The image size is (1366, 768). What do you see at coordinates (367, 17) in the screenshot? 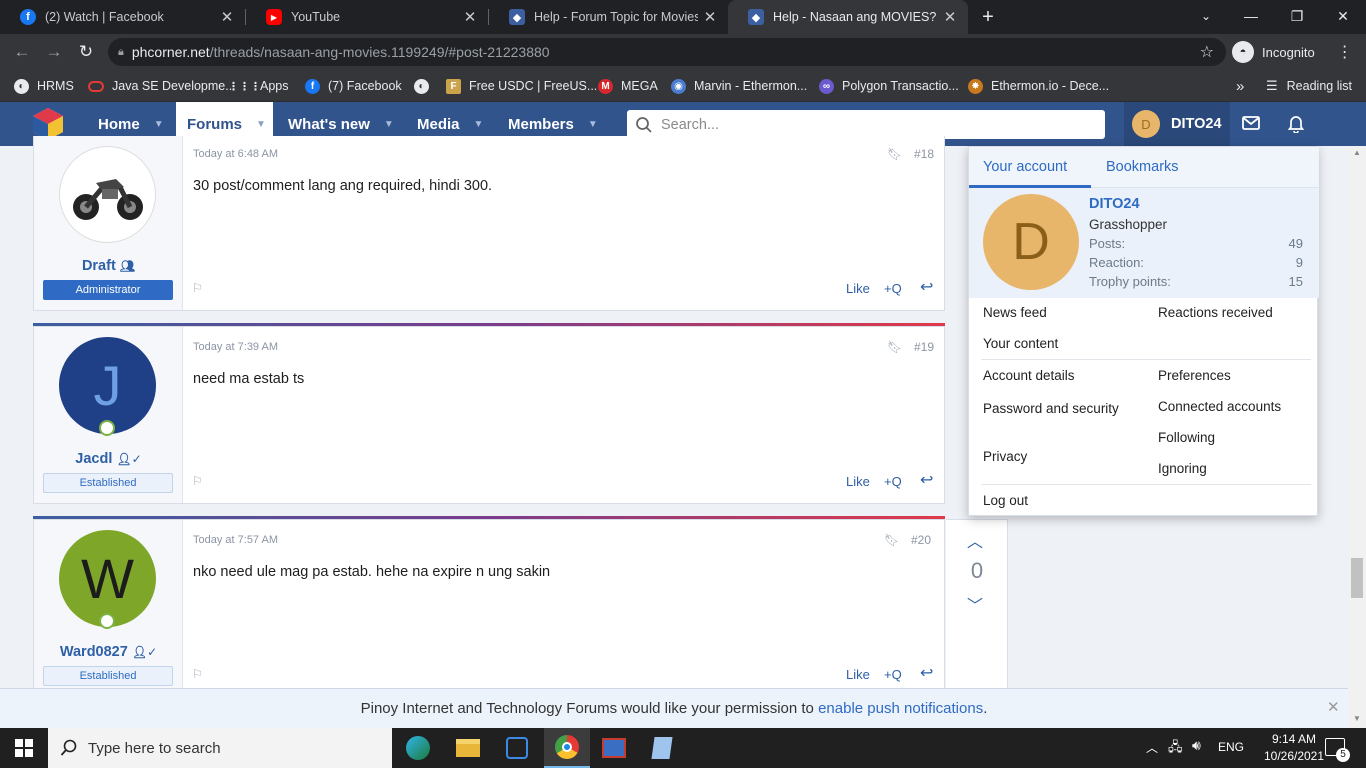
I see `tab-youtube: ▶ YouTube ✕` at bounding box center [367, 17].